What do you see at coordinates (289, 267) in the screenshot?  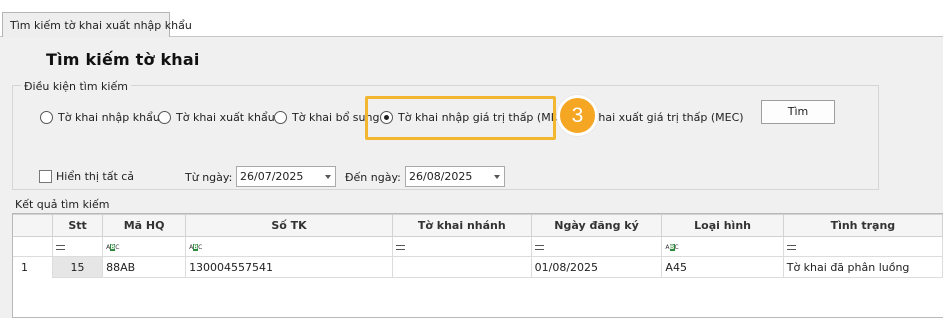 I see `cell-so-tk: 130004557541` at bounding box center [289, 267].